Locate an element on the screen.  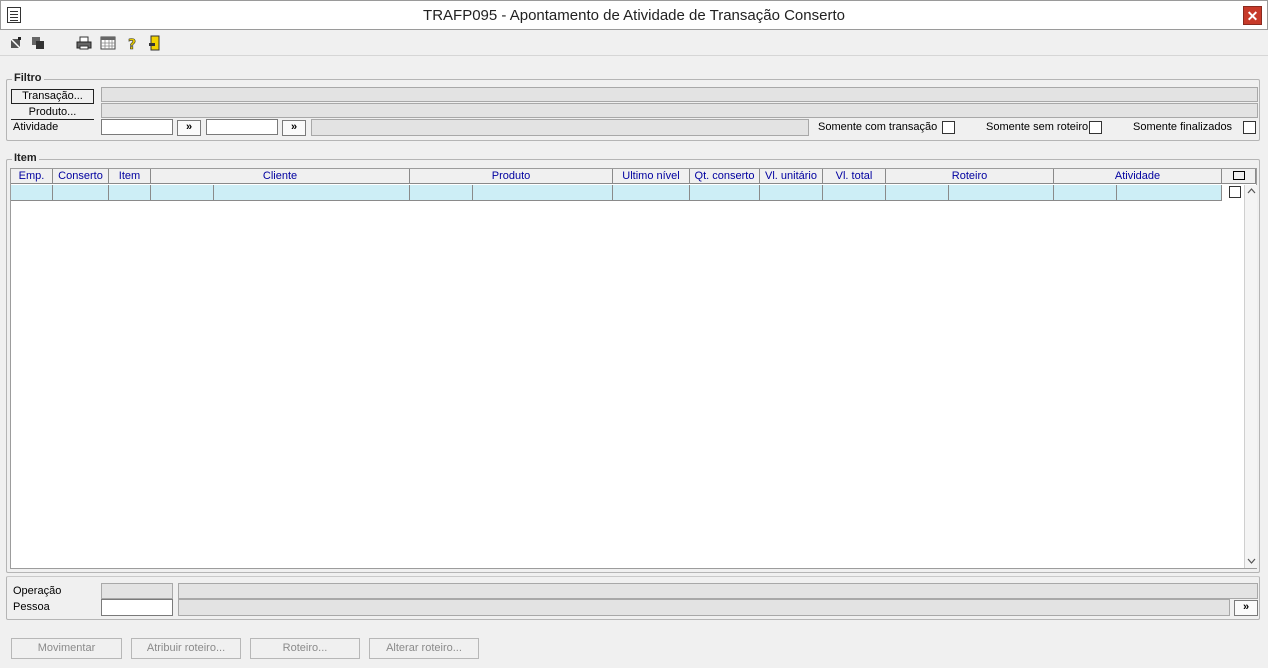
somente-sem-roteiro-label: Somente sem roteiro is located at coordinates (1037, 127).